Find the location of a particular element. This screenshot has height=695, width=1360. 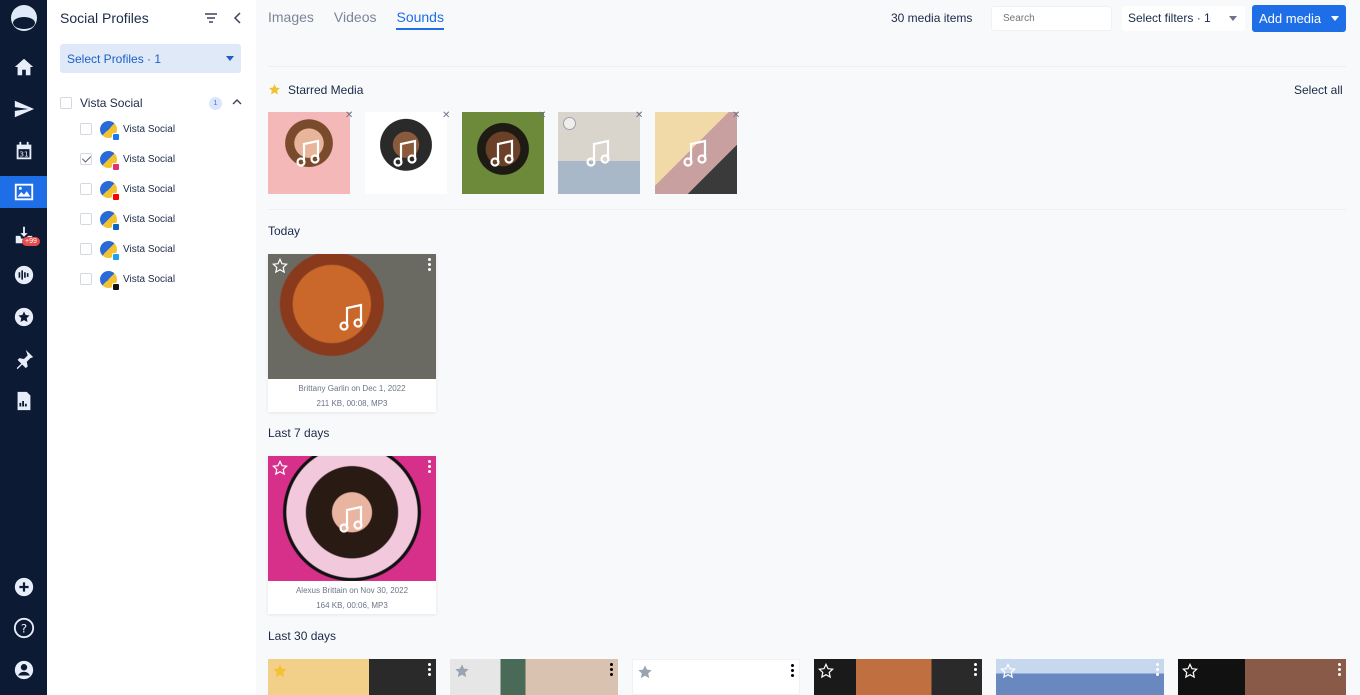

media-type-tabs: Images Videos Sounds is located at coordinates (356, 19).